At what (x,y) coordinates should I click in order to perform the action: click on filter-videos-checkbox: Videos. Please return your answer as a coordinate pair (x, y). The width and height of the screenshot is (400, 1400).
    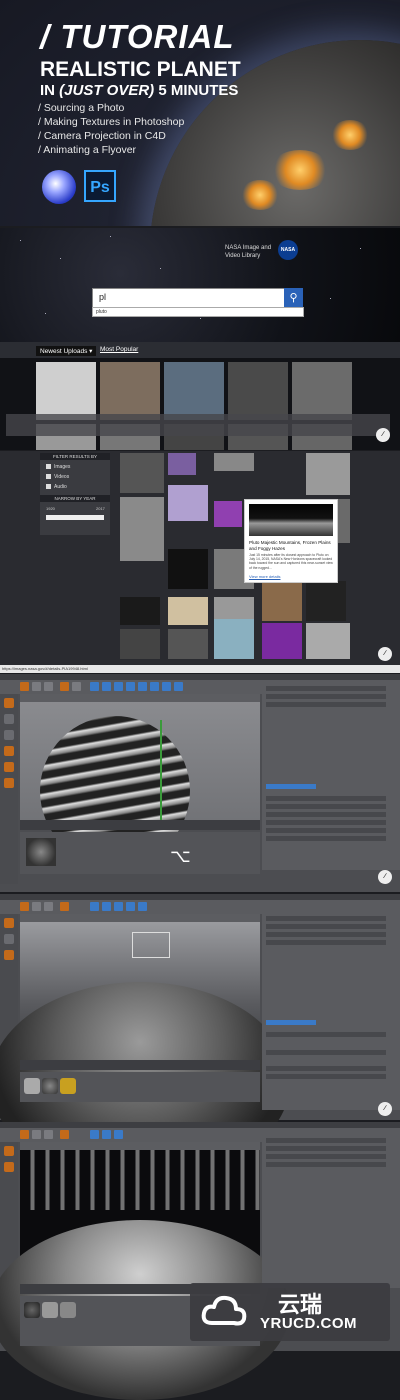
    Looking at the image, I should click on (57, 477).